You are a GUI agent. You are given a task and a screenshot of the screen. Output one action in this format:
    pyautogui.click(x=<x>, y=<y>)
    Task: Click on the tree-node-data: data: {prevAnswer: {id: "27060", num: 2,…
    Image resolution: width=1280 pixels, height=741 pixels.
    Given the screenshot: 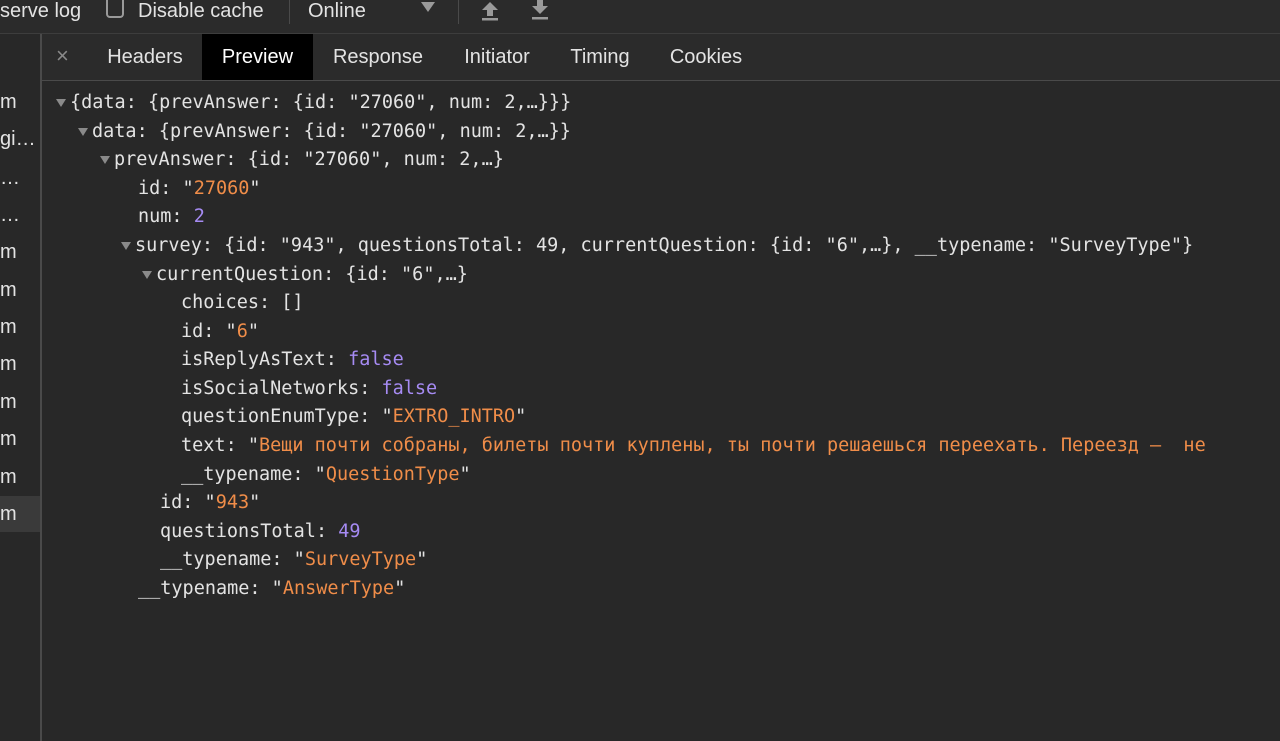 What is the action you would take?
    pyautogui.click(x=324, y=132)
    